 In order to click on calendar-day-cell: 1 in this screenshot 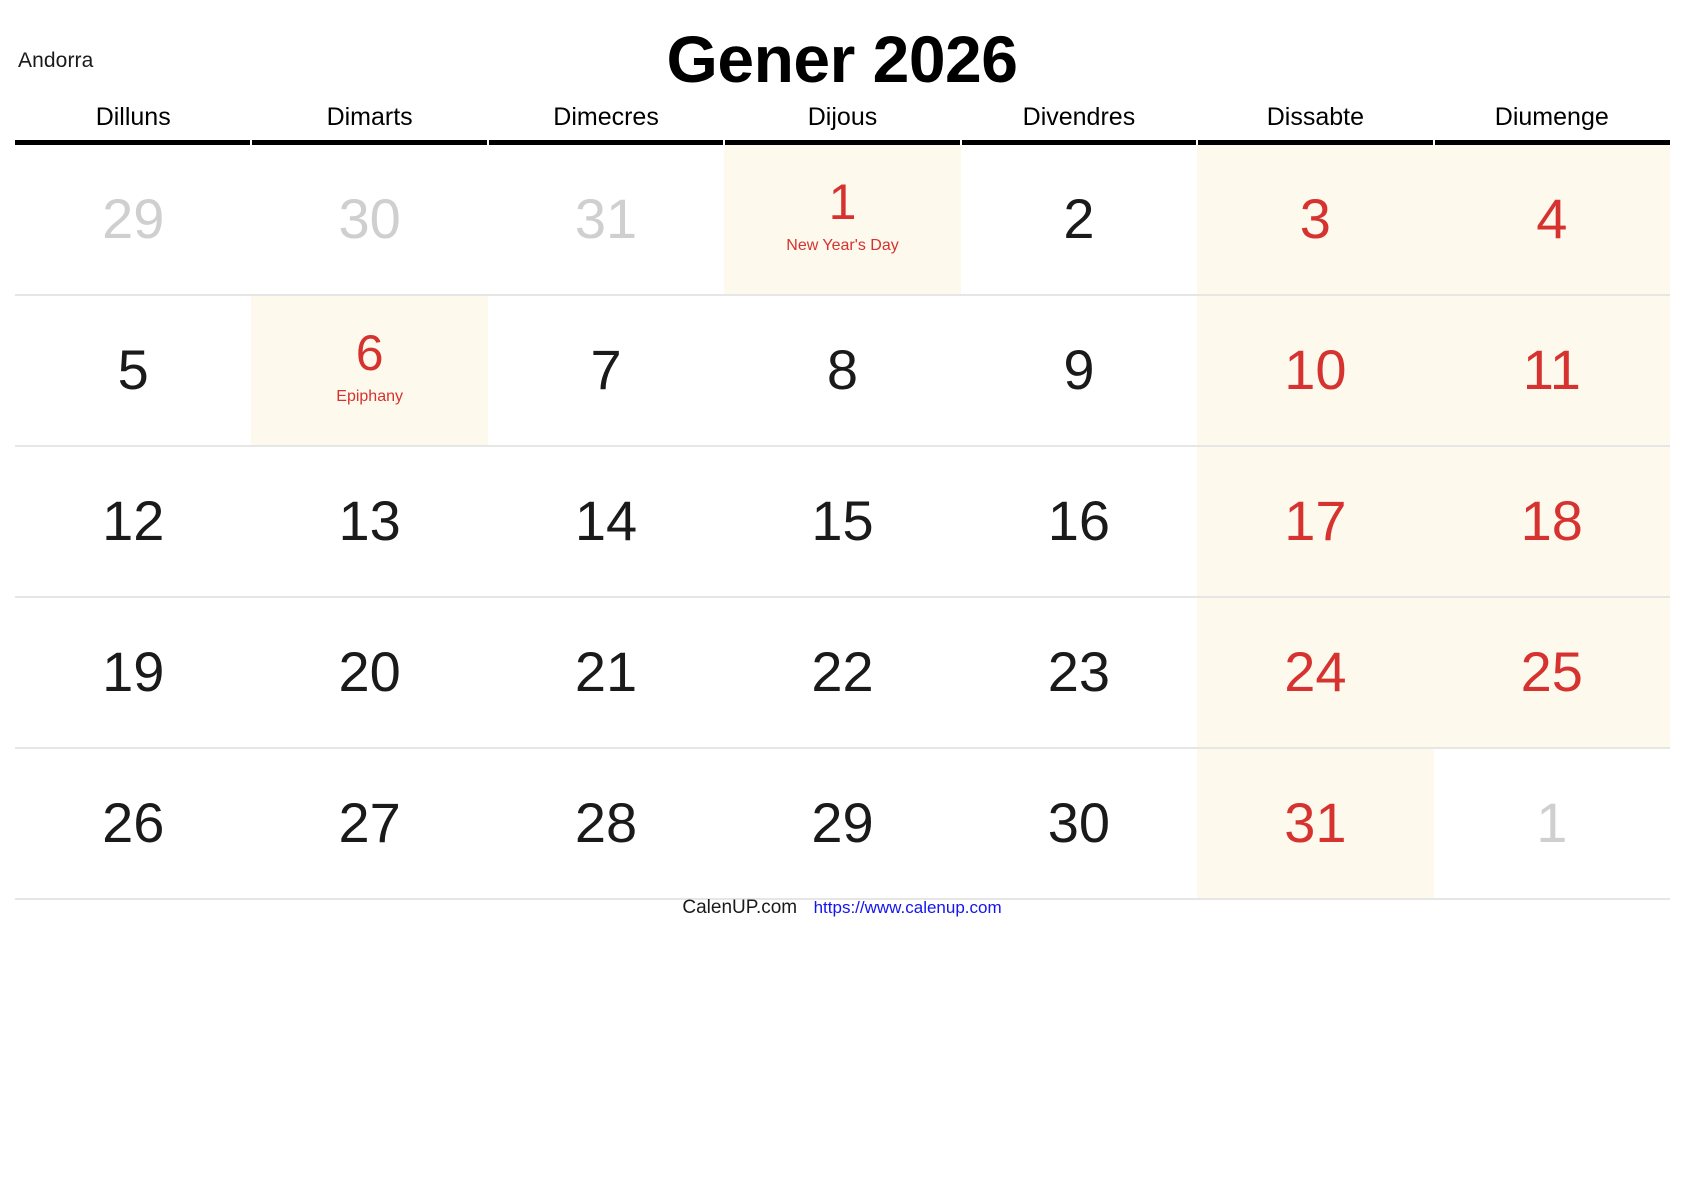, I will do `click(1551, 823)`.